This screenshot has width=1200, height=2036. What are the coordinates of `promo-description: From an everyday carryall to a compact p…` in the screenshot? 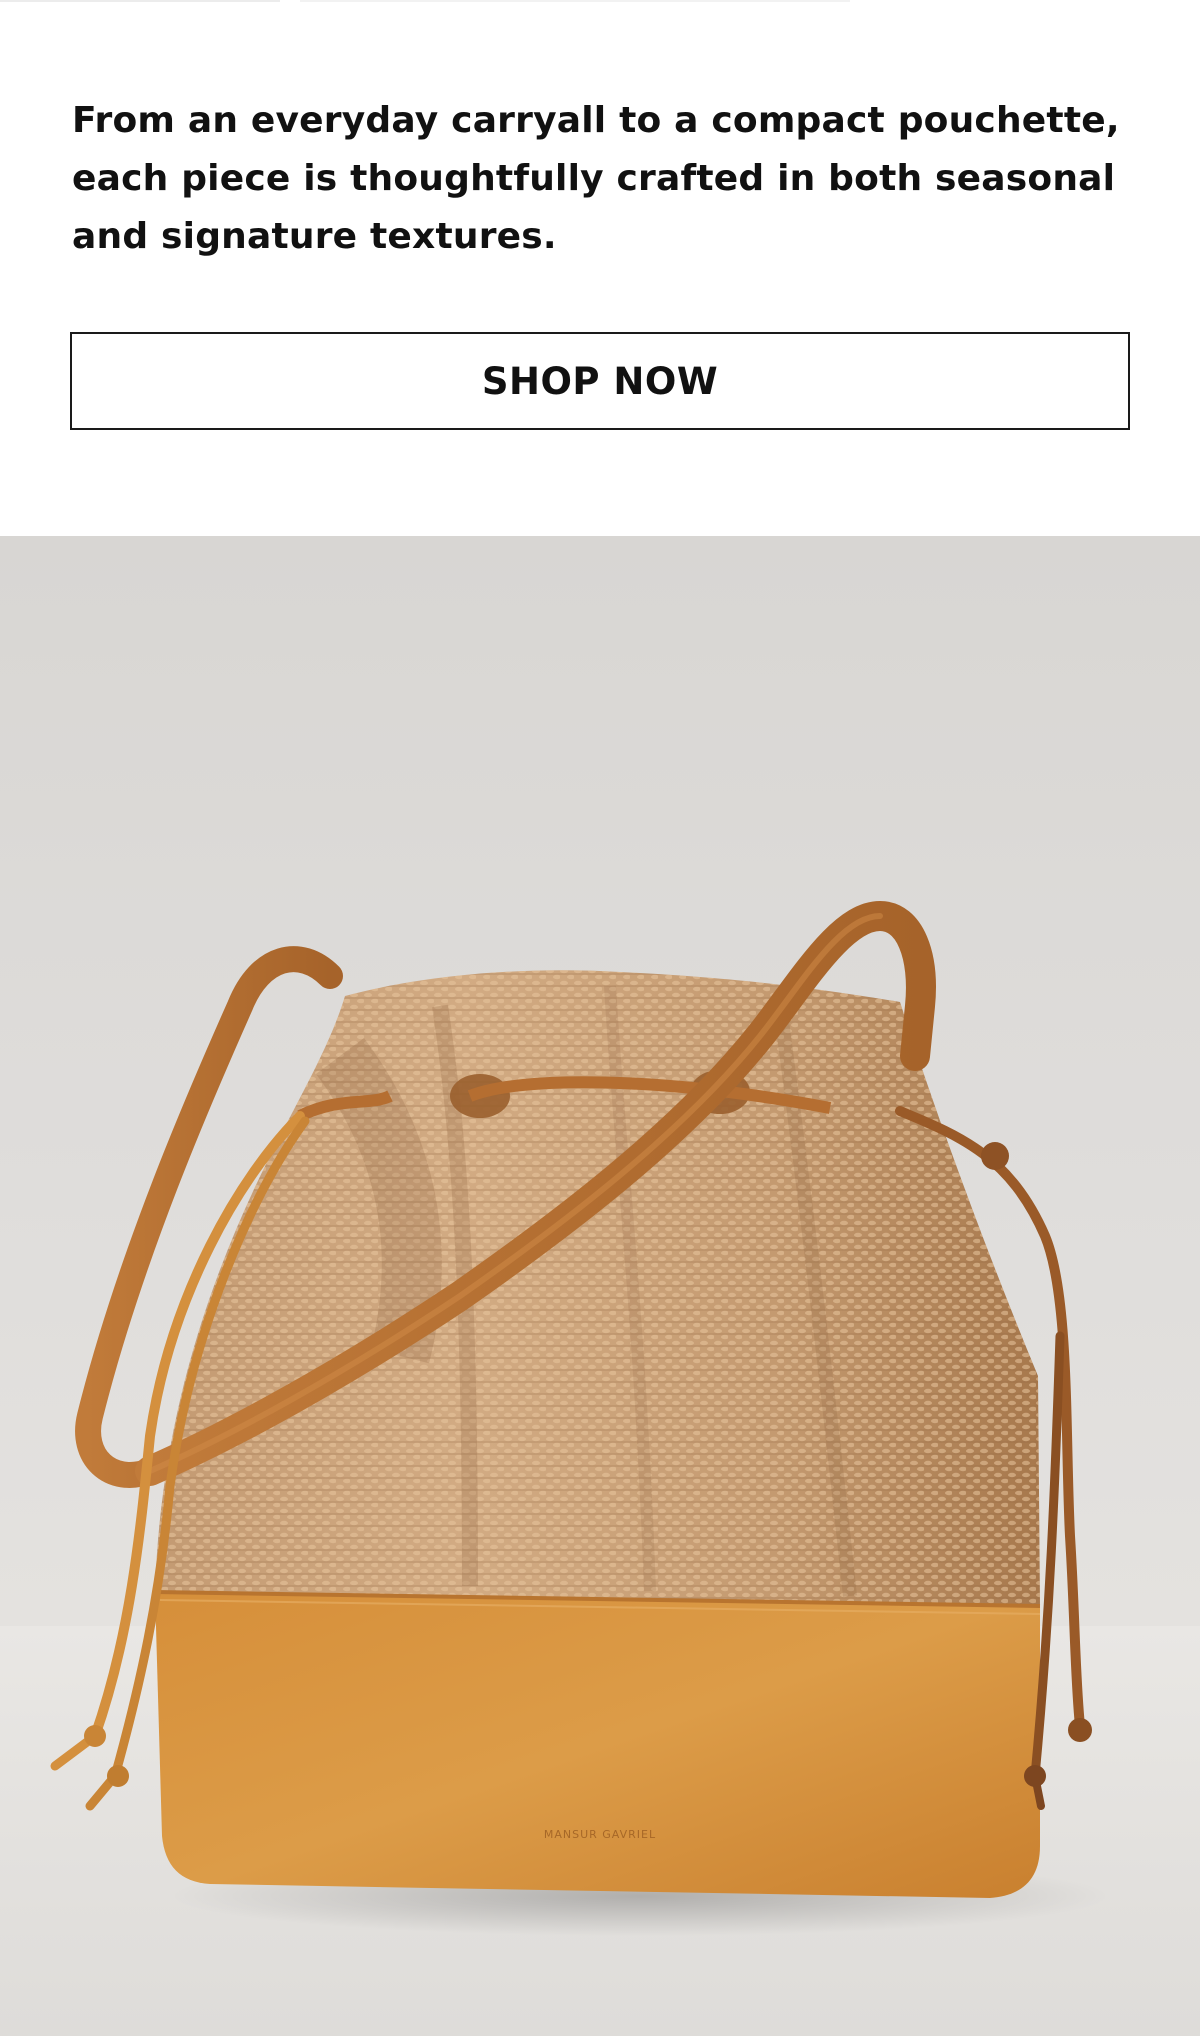 It's located at (596, 178).